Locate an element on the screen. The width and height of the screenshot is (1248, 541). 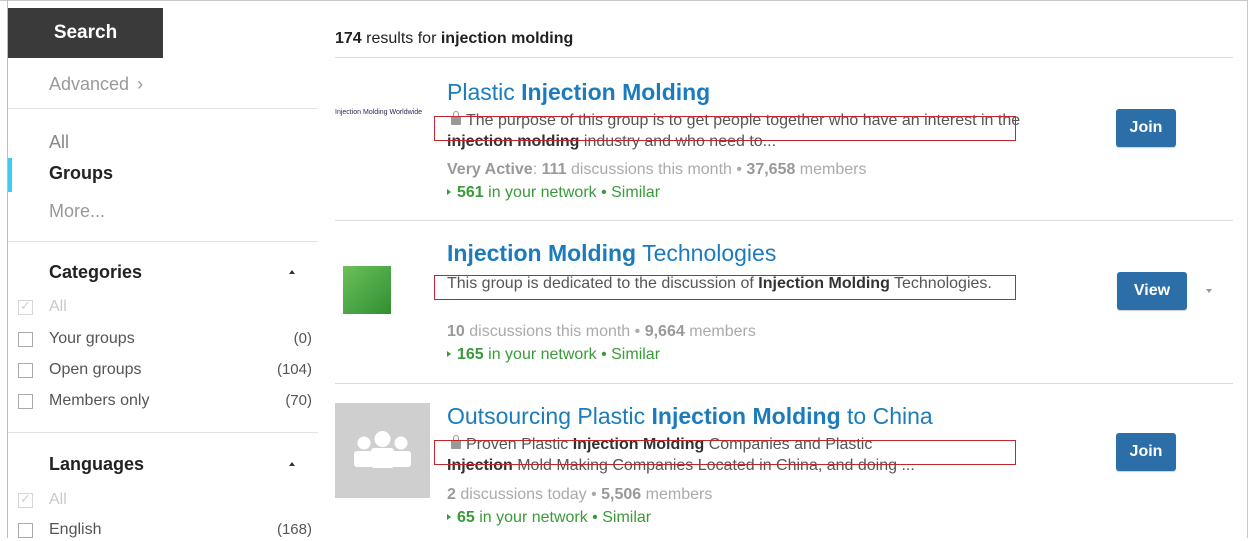
filter-label: Members only is located at coordinates (99, 400).